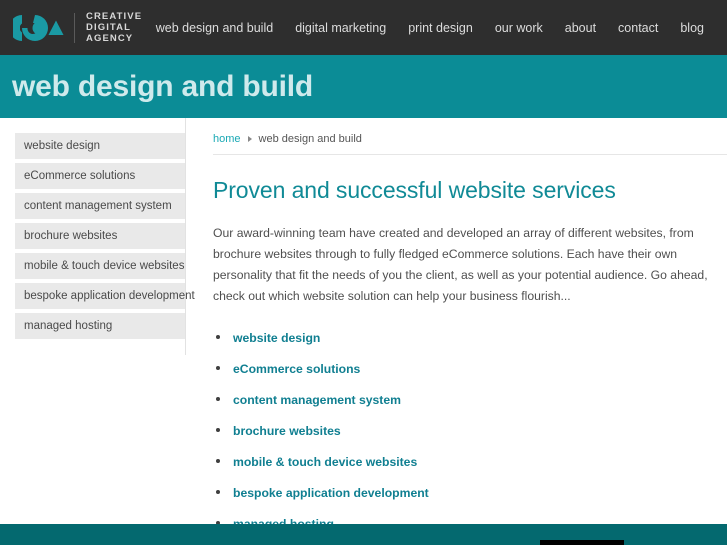 The height and width of the screenshot is (546, 727). Describe the element at coordinates (692, 28) in the screenshot. I see `nav-item-blog: blog` at that location.